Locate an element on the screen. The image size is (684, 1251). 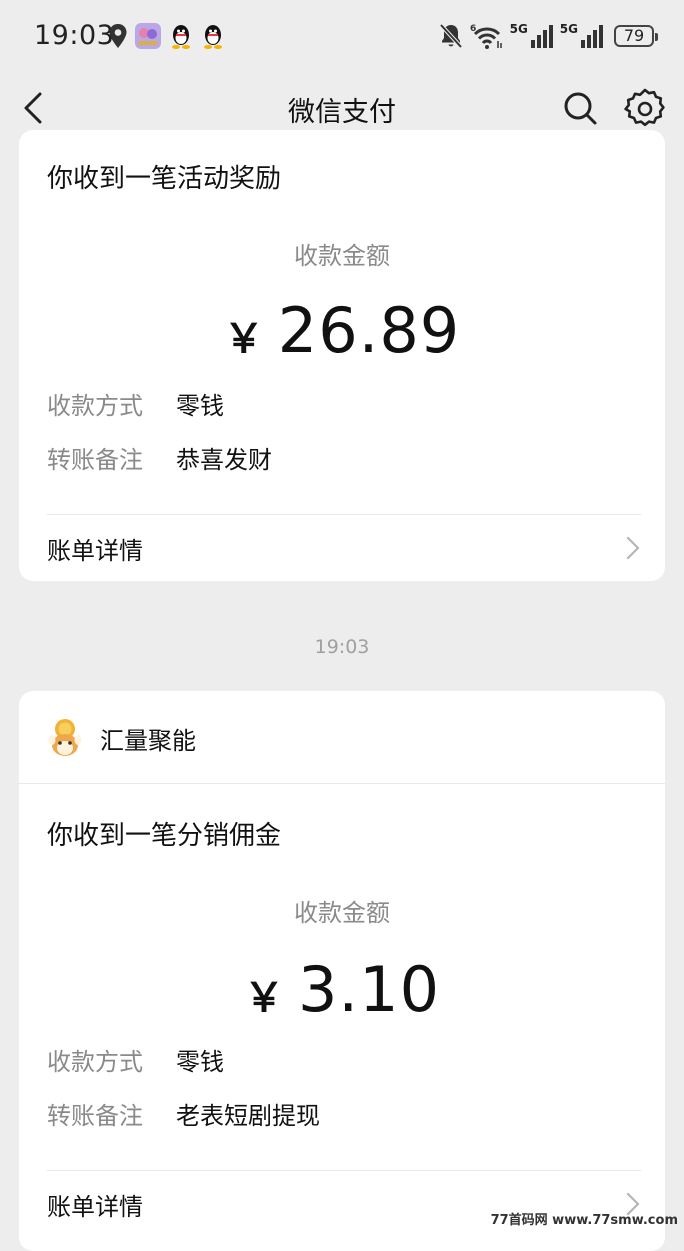
status-left-icons is located at coordinates (167, 36).